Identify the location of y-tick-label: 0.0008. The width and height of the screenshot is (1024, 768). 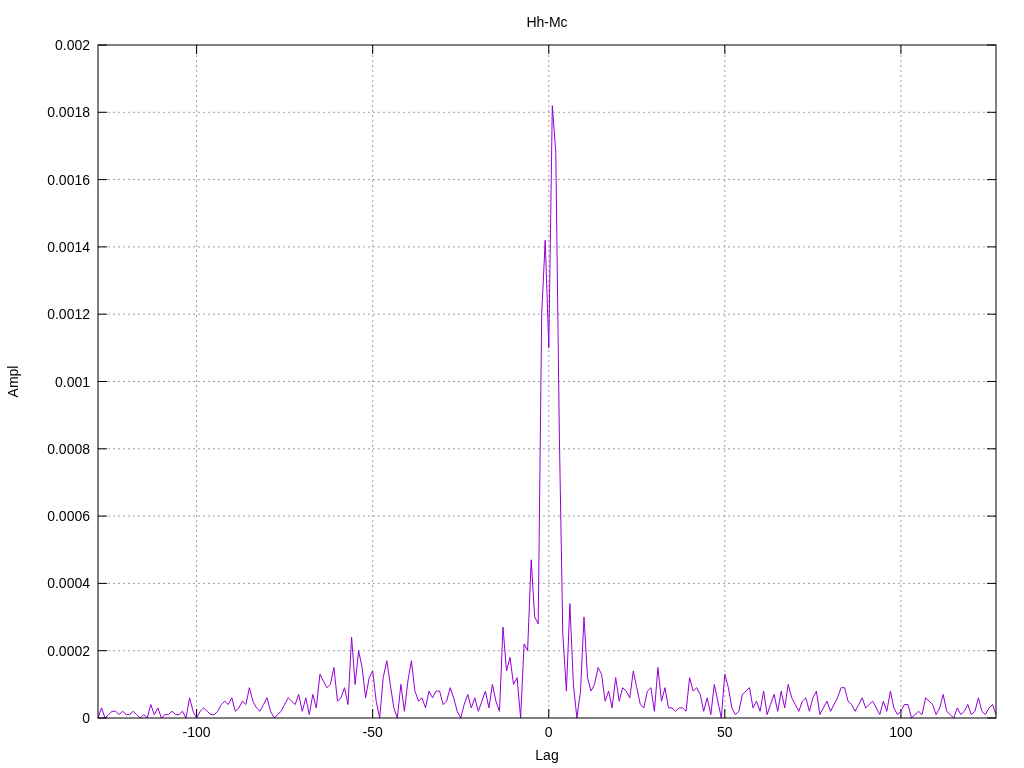
(68, 448).